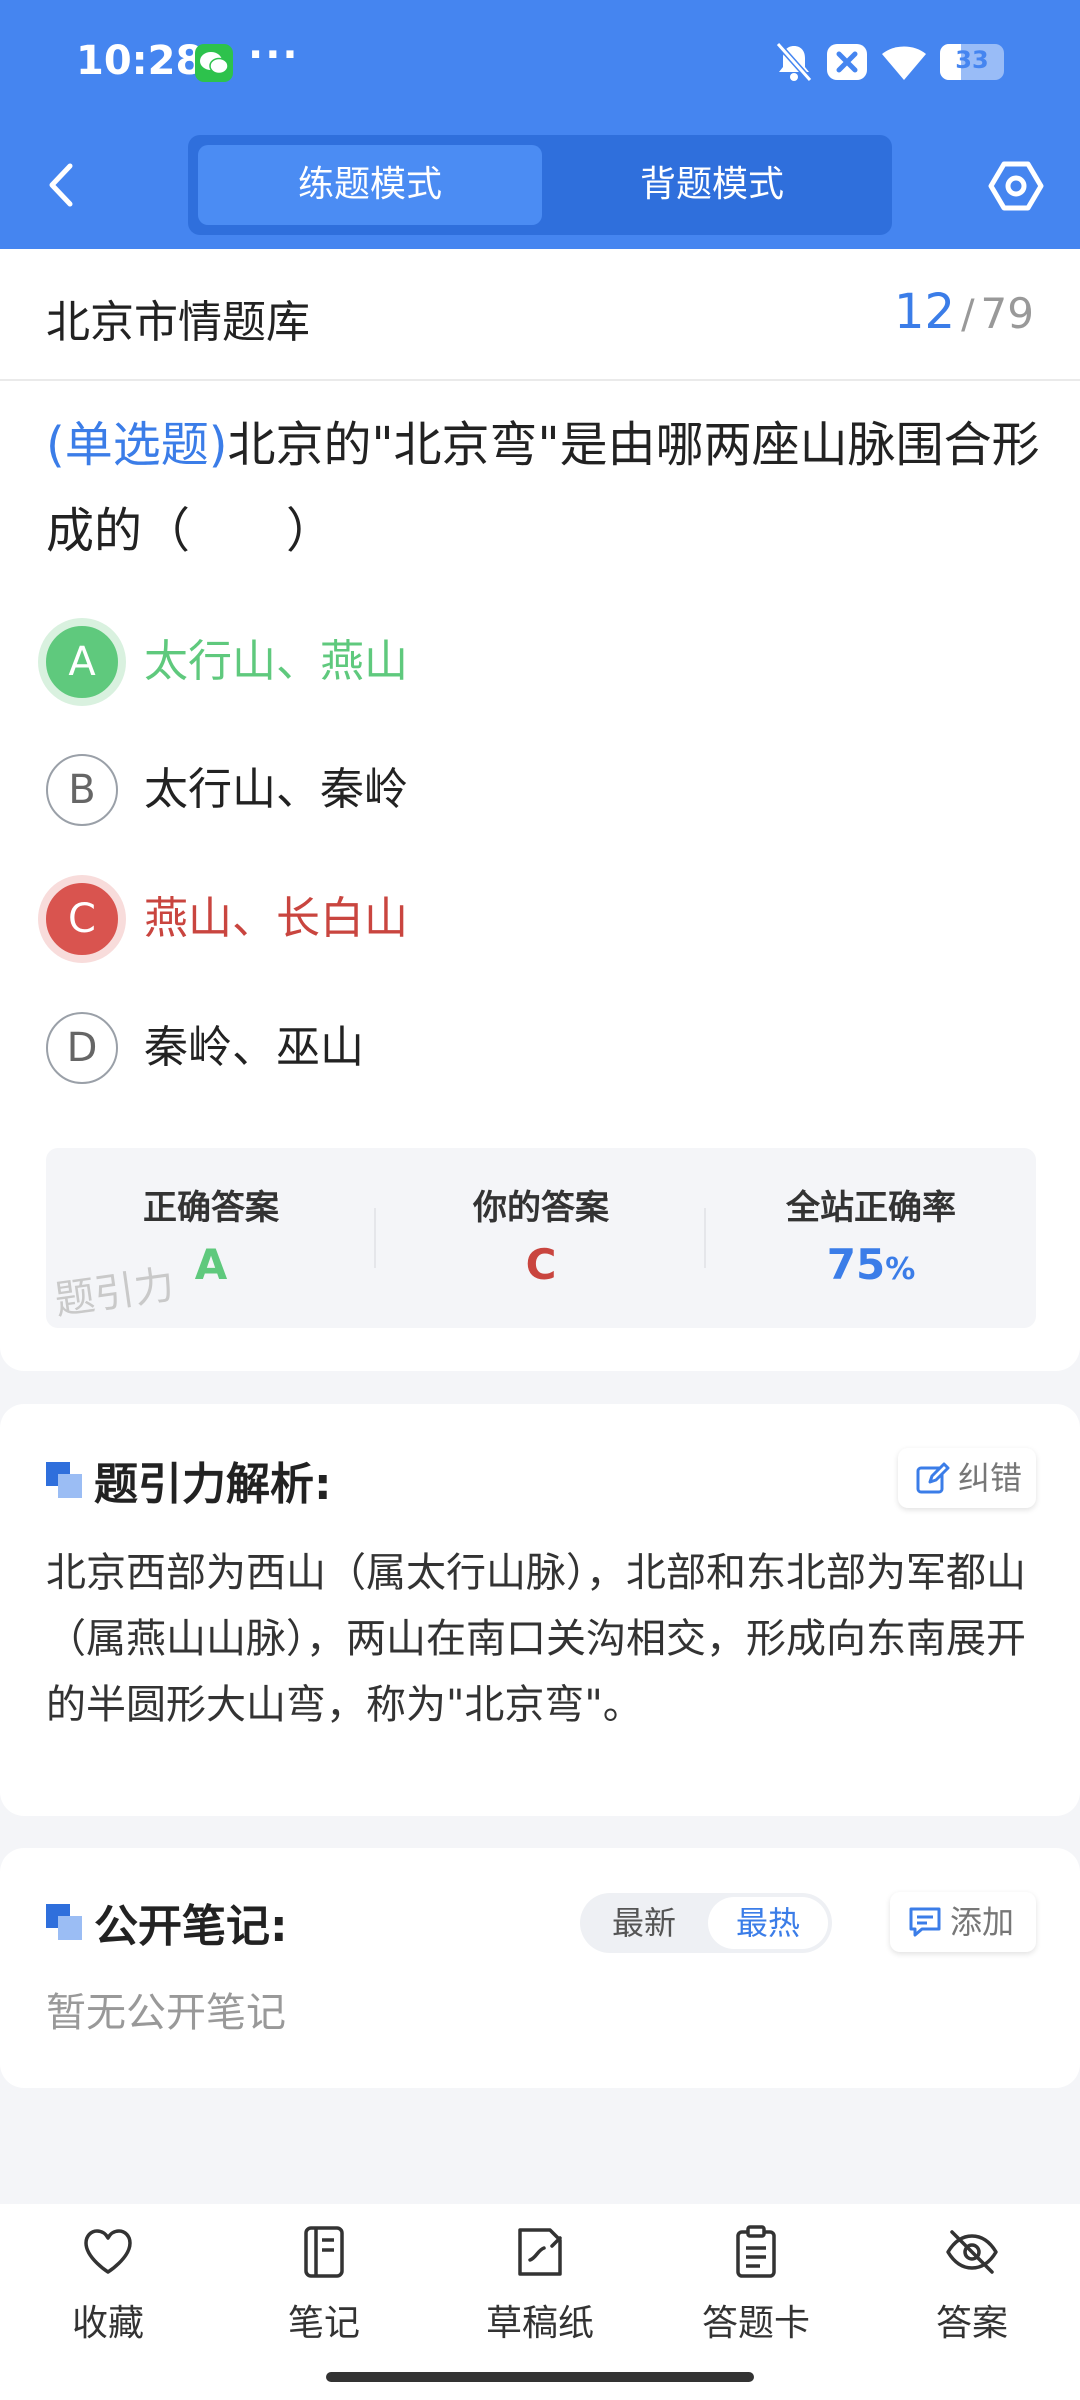 This screenshot has width=1080, height=2400. I want to click on add-note-button: 添加, so click(963, 1922).